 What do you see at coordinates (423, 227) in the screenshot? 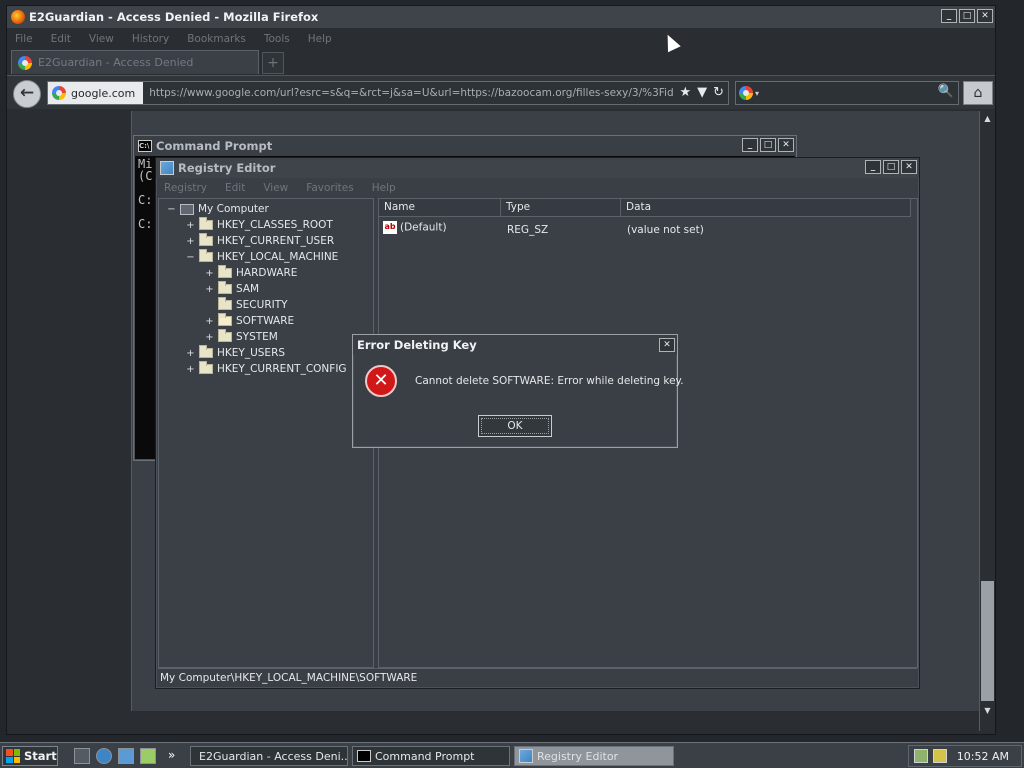
I see `value-name: (Default)` at bounding box center [423, 227].